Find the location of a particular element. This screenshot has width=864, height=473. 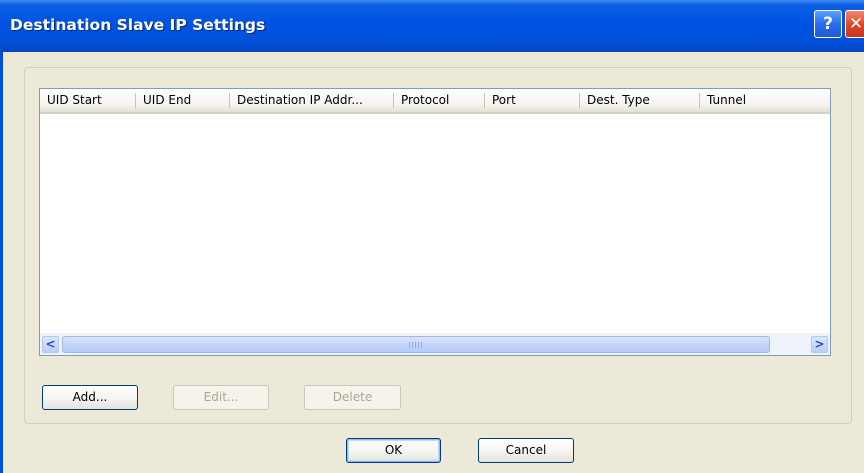

close-button: ✕ is located at coordinates (854, 24).